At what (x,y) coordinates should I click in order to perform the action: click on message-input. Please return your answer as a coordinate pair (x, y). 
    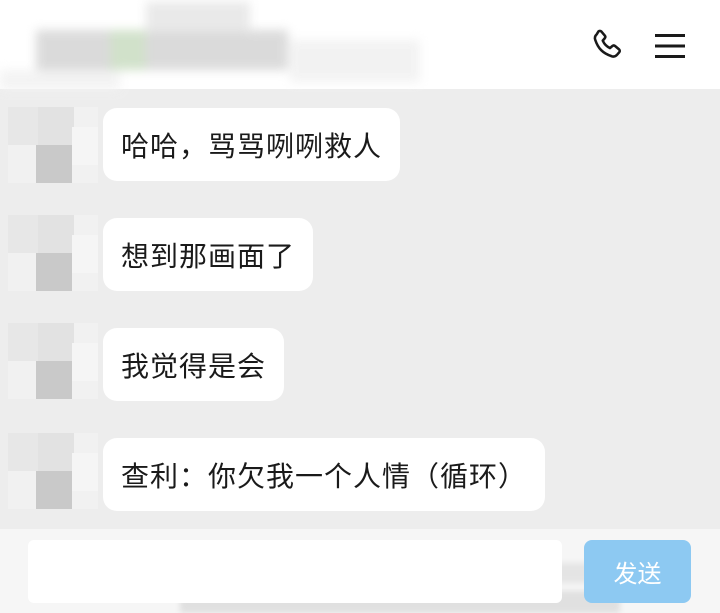
    Looking at the image, I should click on (295, 571).